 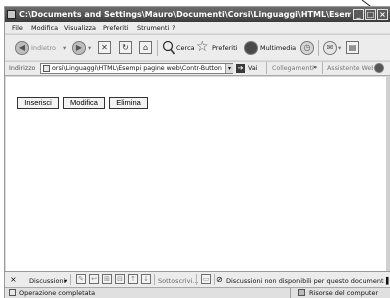 What do you see at coordinates (197, 27) in the screenshot?
I see `menu-bar` at bounding box center [197, 27].